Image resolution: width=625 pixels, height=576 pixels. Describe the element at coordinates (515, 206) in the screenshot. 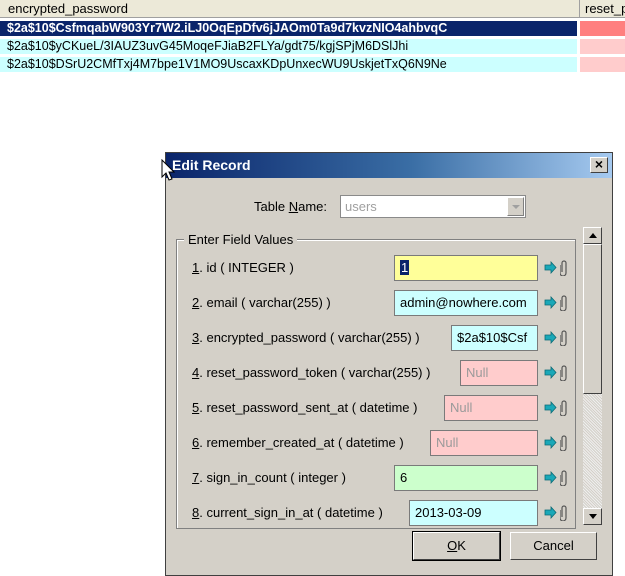

I see `dropdown-arrow-icon` at that location.